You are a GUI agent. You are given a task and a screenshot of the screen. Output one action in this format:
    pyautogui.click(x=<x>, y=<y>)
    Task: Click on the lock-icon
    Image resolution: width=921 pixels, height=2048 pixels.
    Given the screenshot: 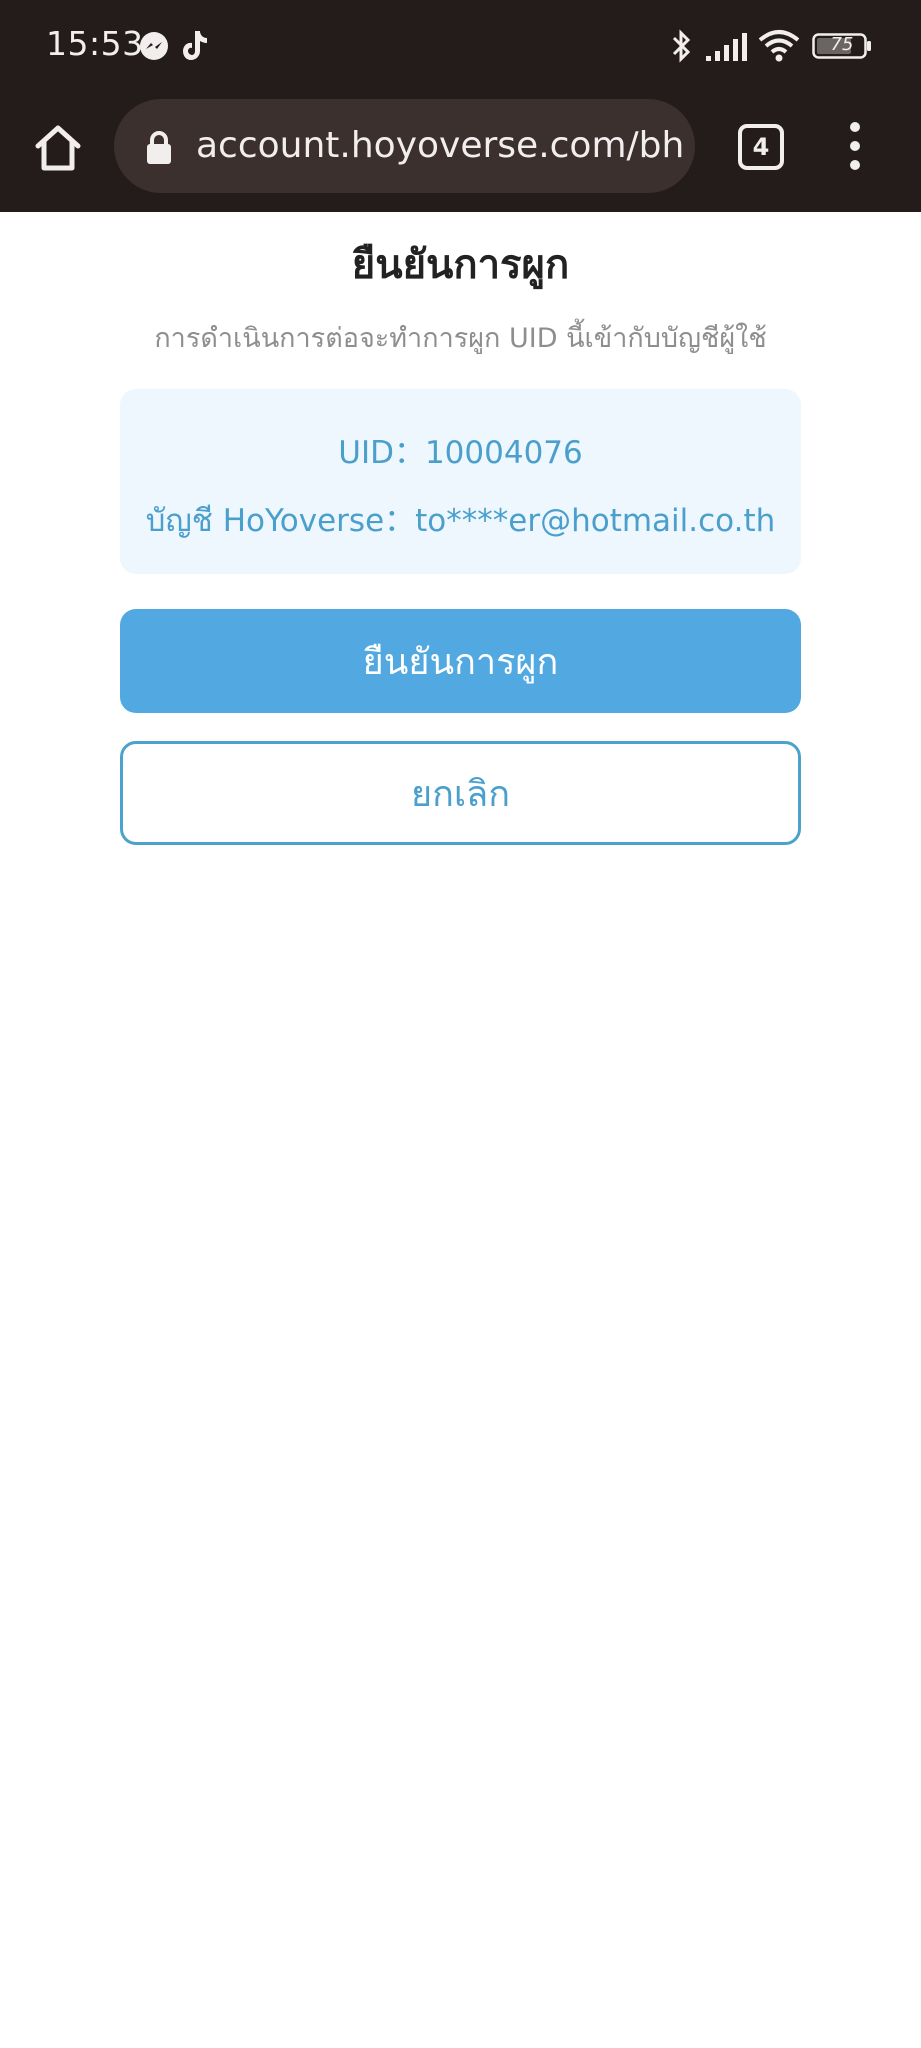 What is the action you would take?
    pyautogui.click(x=159, y=150)
    